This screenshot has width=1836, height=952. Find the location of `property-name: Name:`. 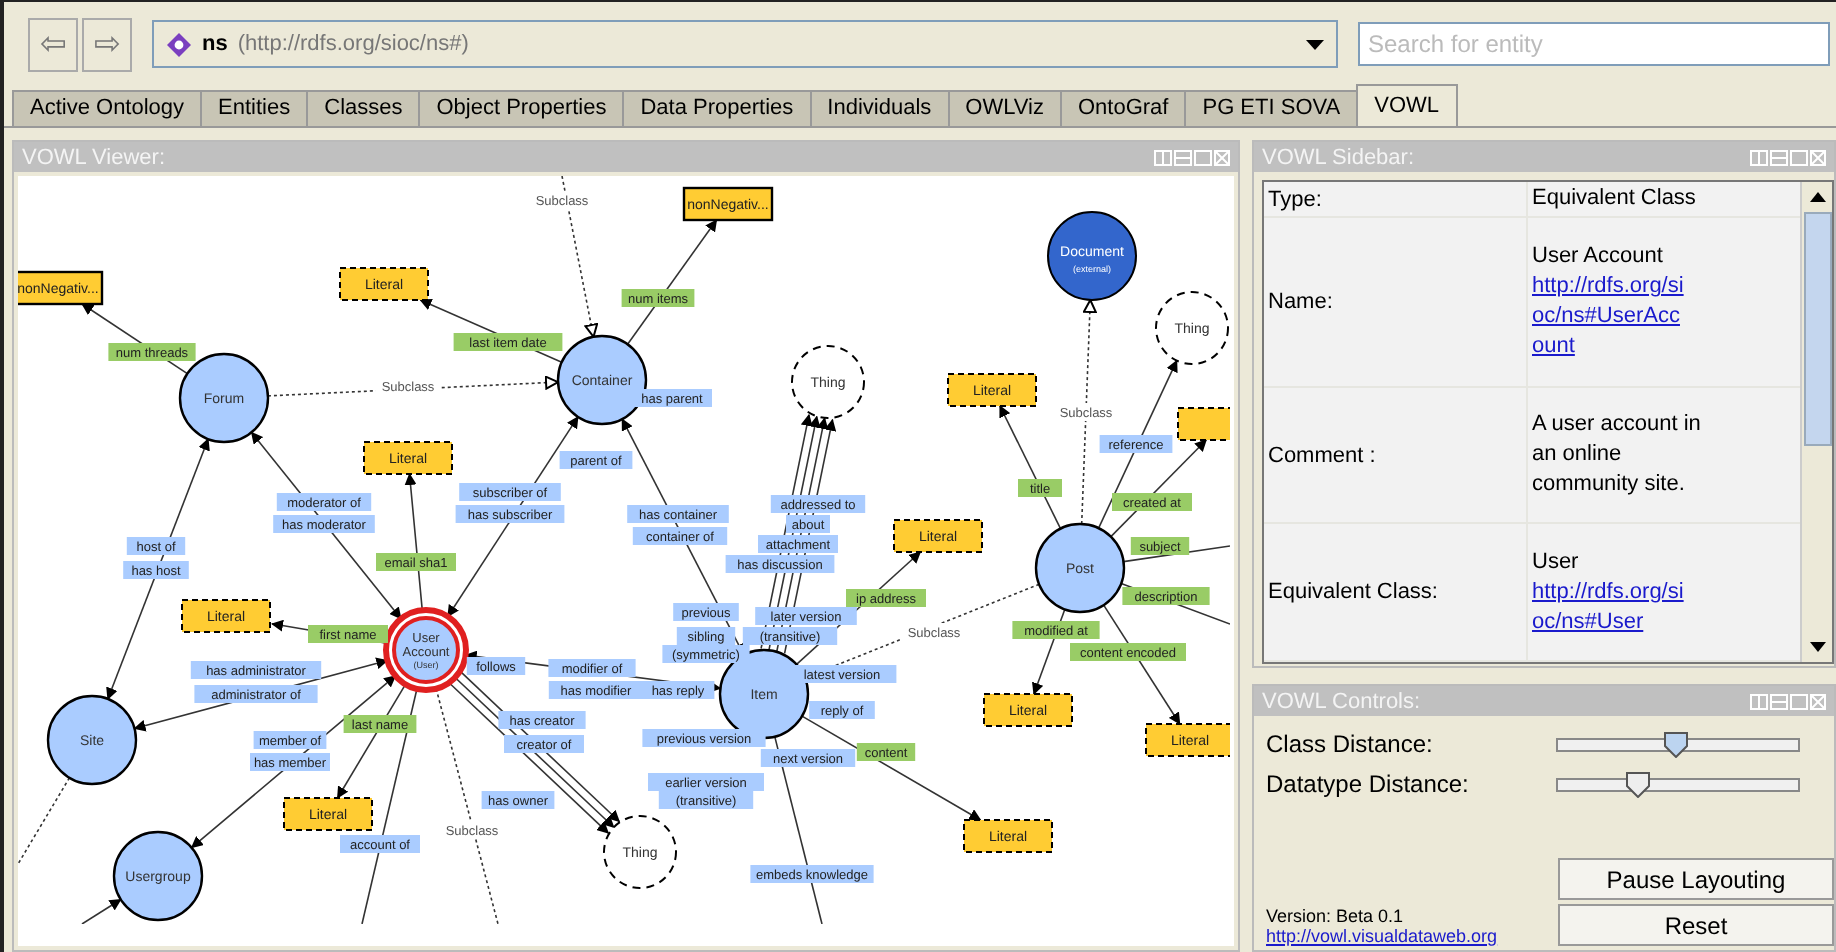

property-name: Name: is located at coordinates (1300, 302).